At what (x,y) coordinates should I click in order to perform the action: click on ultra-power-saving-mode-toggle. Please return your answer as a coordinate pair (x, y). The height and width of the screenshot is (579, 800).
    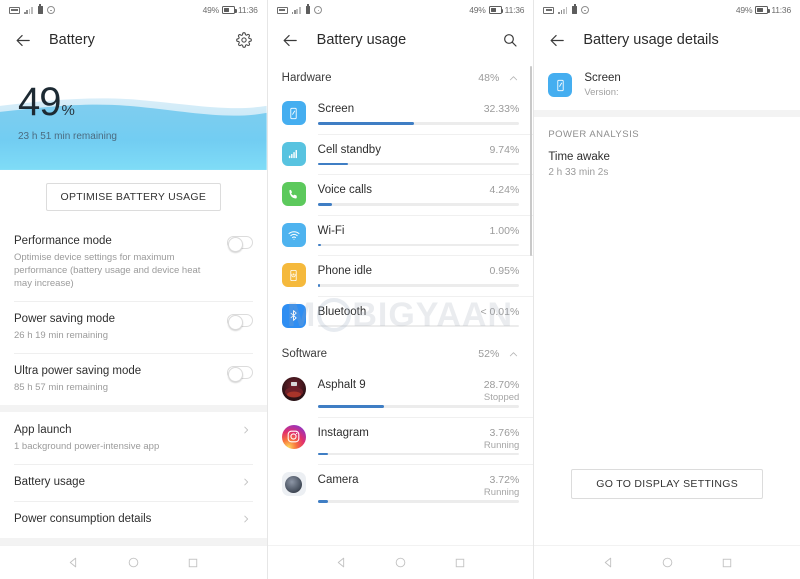
    Looking at the image, I should click on (239, 374).